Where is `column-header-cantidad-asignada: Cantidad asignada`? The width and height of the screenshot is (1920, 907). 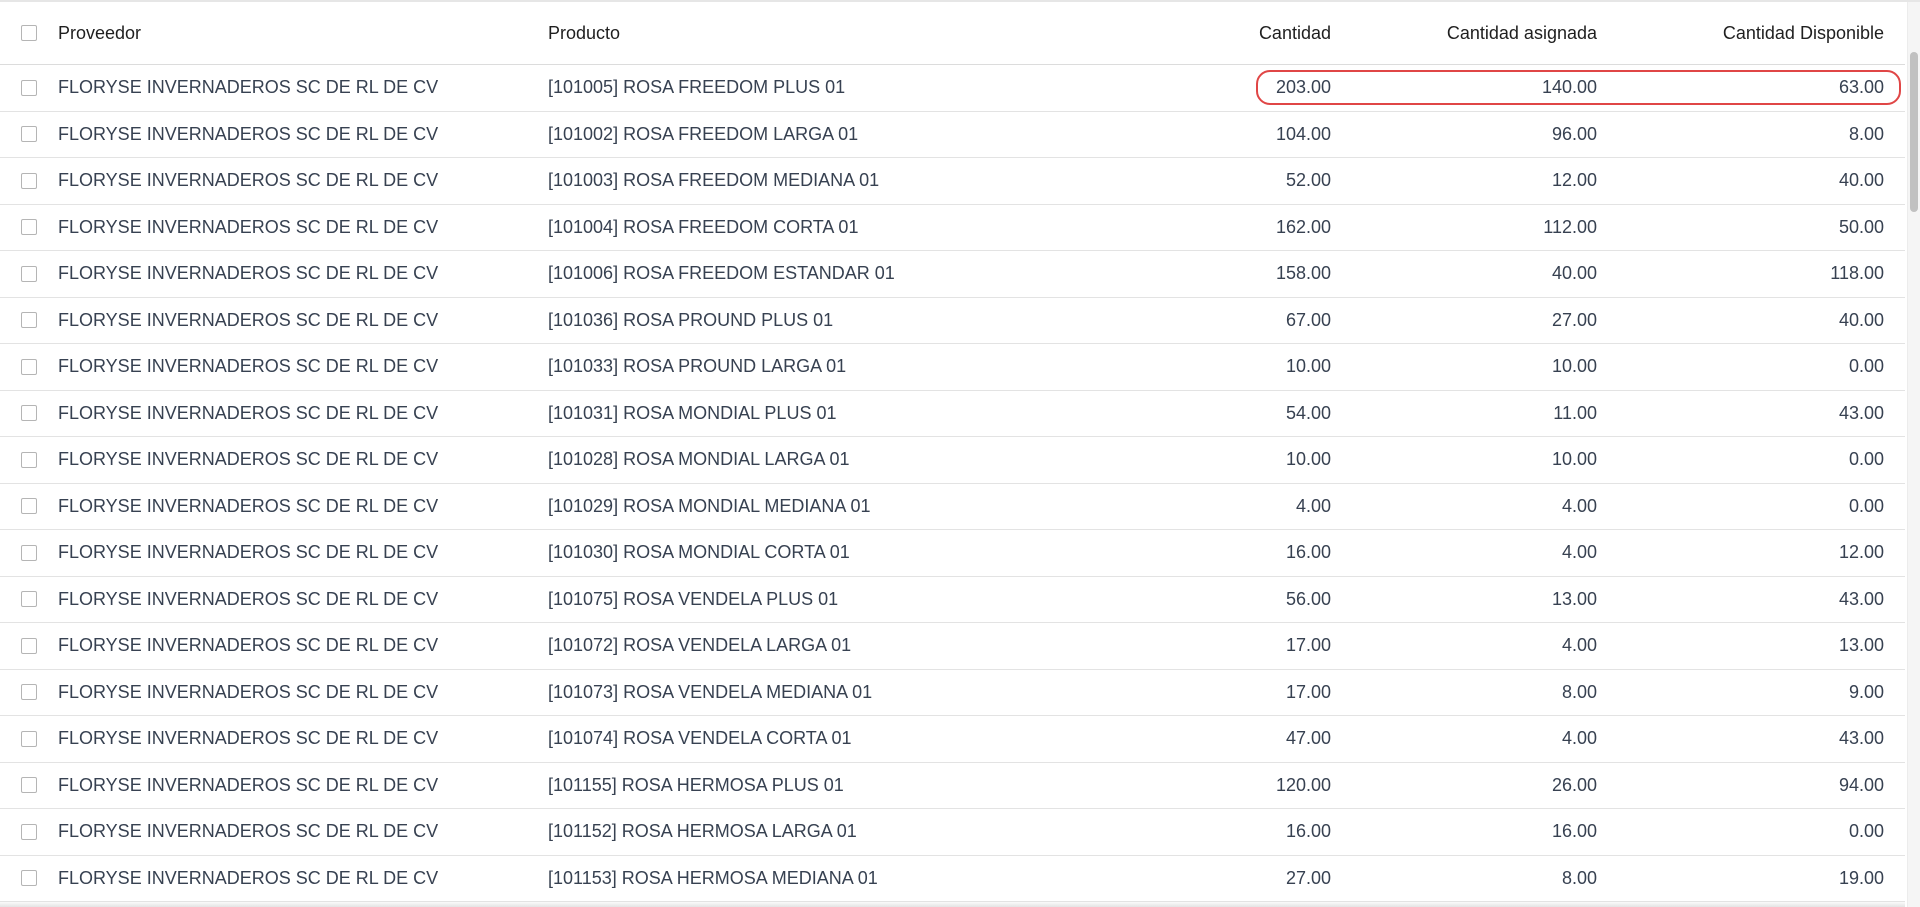 column-header-cantidad-asignada: Cantidad asignada is located at coordinates (1468, 33).